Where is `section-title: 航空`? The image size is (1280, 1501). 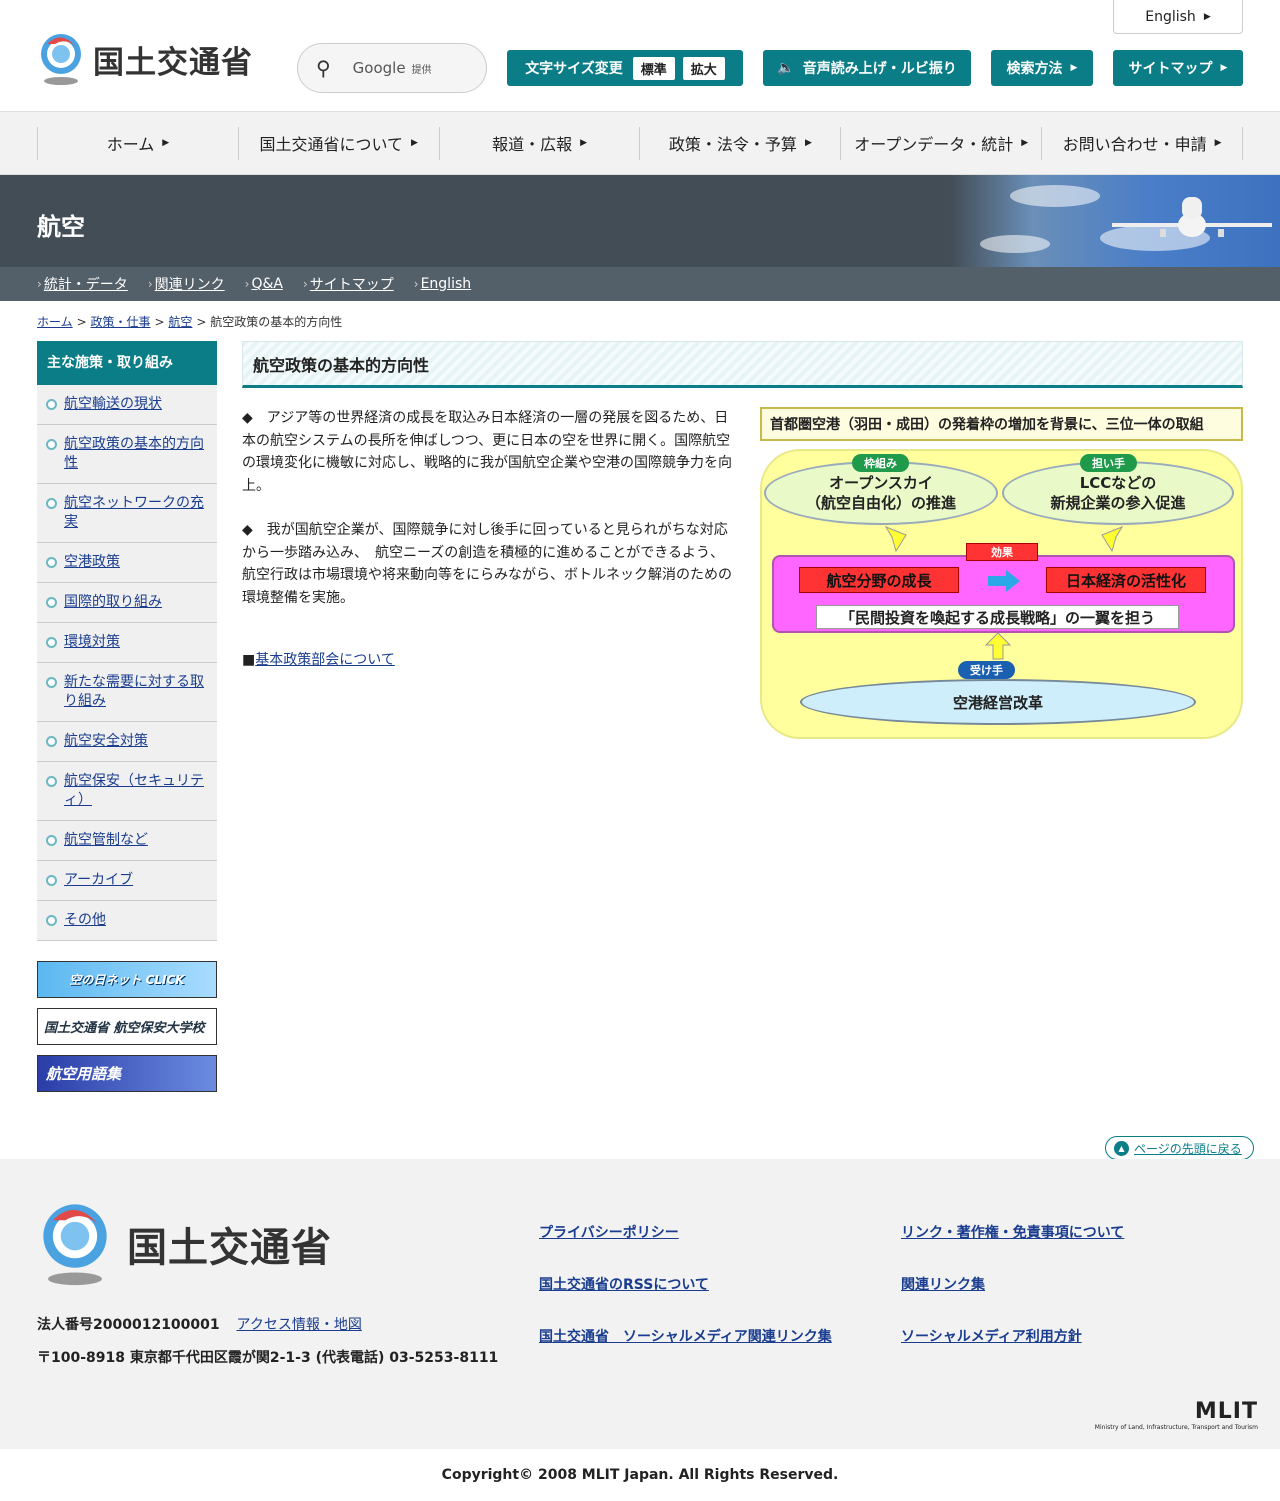
section-title: 航空 is located at coordinates (61, 227).